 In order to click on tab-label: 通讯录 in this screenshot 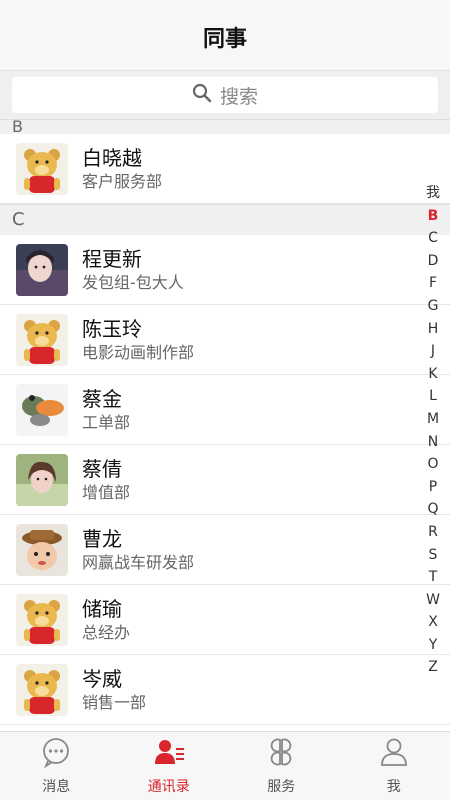, I will do `click(168, 787)`.